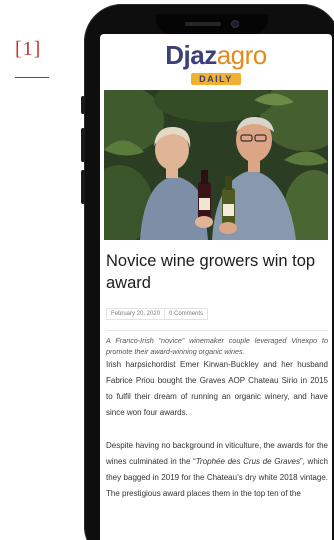  I want to click on article-headline: Novice wine growers win top award, so click(218, 272).